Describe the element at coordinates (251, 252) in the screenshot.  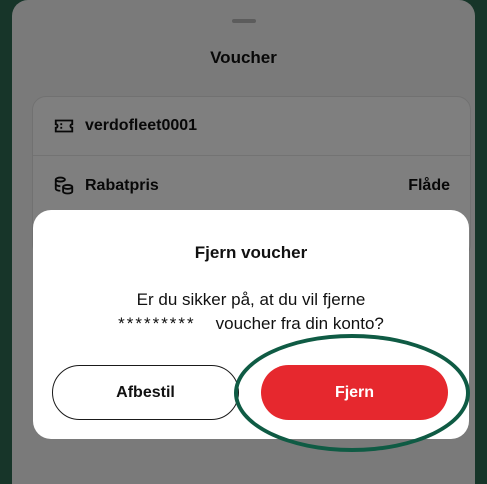
I see `dialog-title: Fjern voucher` at that location.